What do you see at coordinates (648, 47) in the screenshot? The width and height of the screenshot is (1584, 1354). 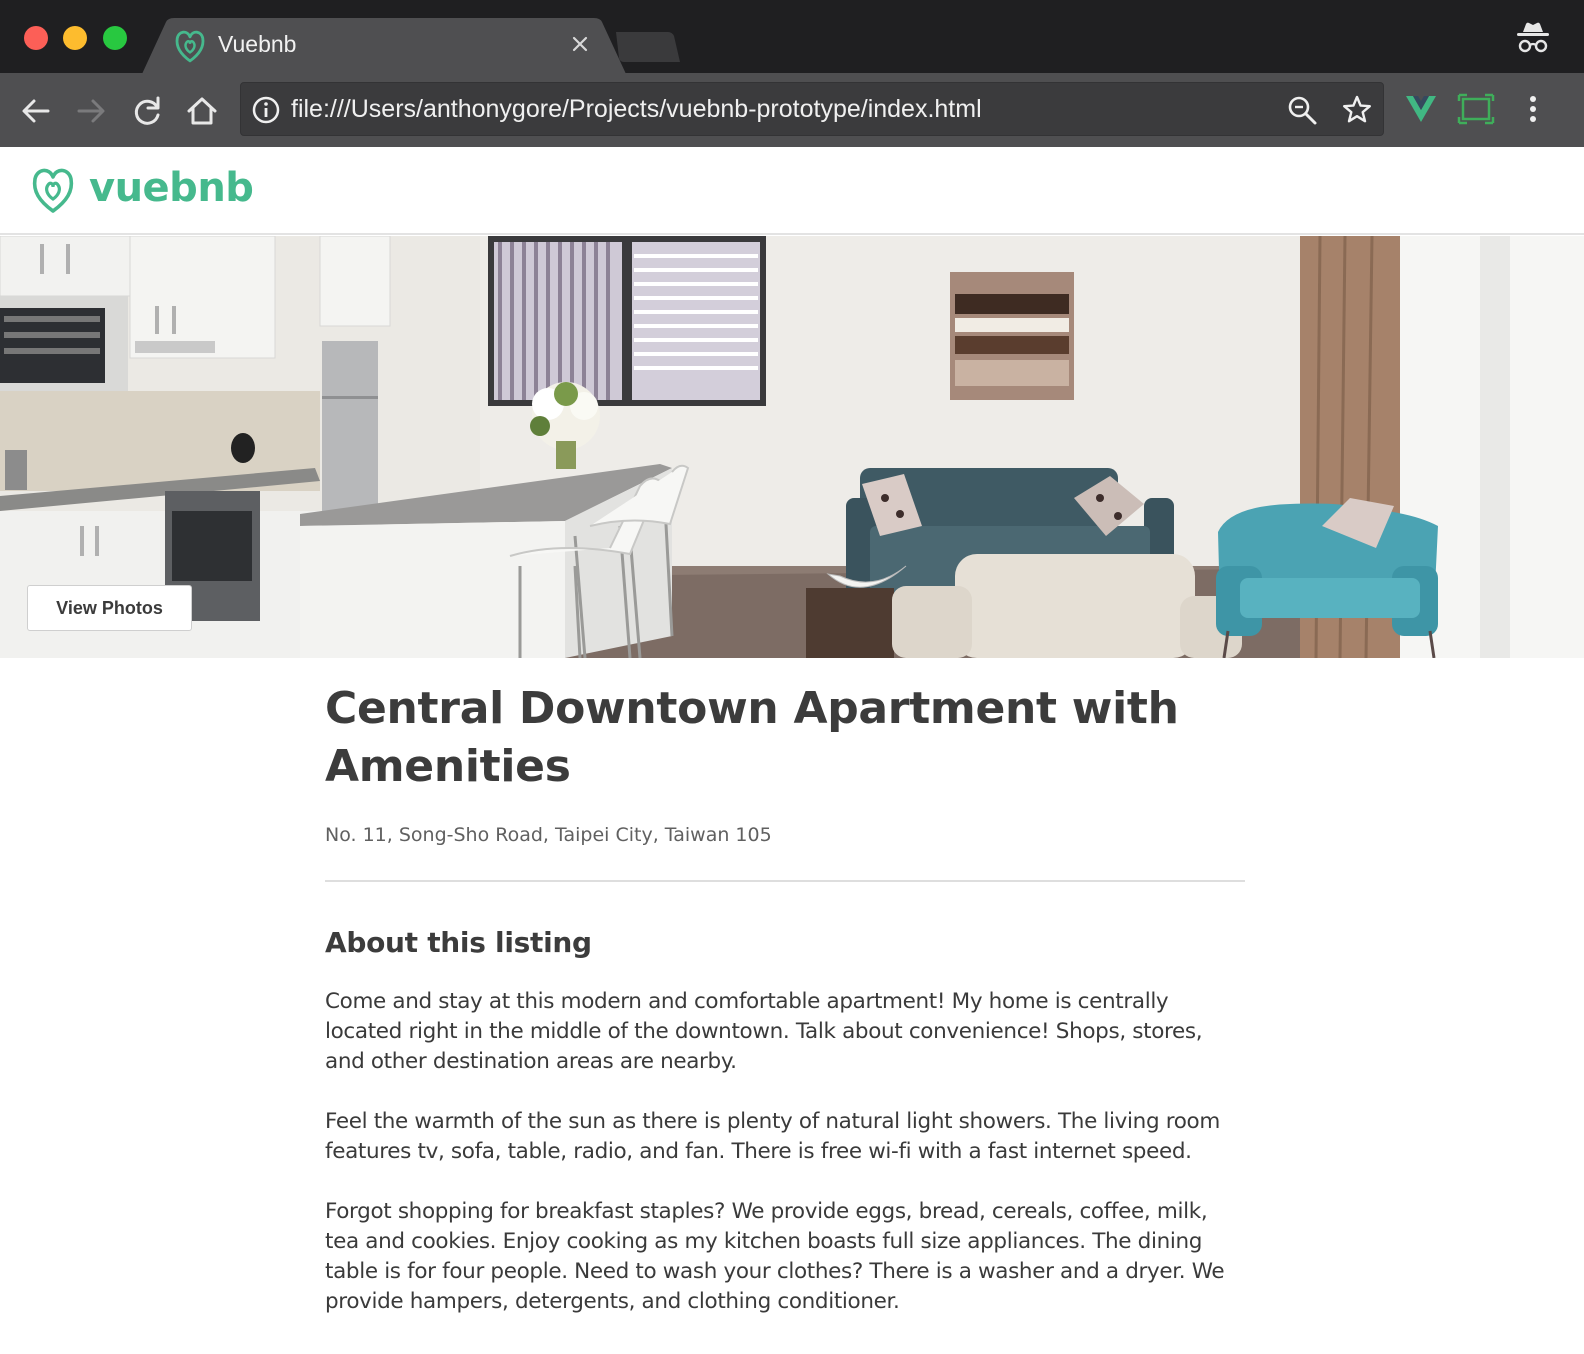 I see `new-tab-button` at bounding box center [648, 47].